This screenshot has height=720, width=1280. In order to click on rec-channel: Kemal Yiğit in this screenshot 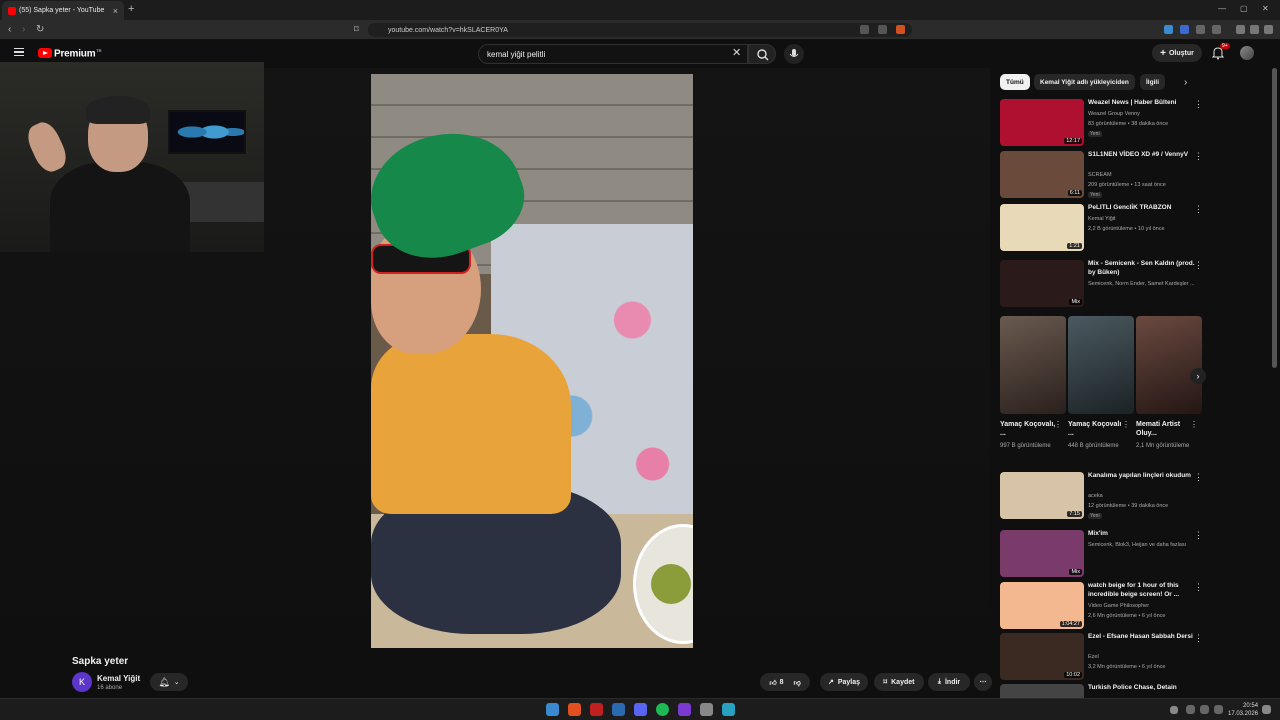, I will do `click(1145, 219)`.